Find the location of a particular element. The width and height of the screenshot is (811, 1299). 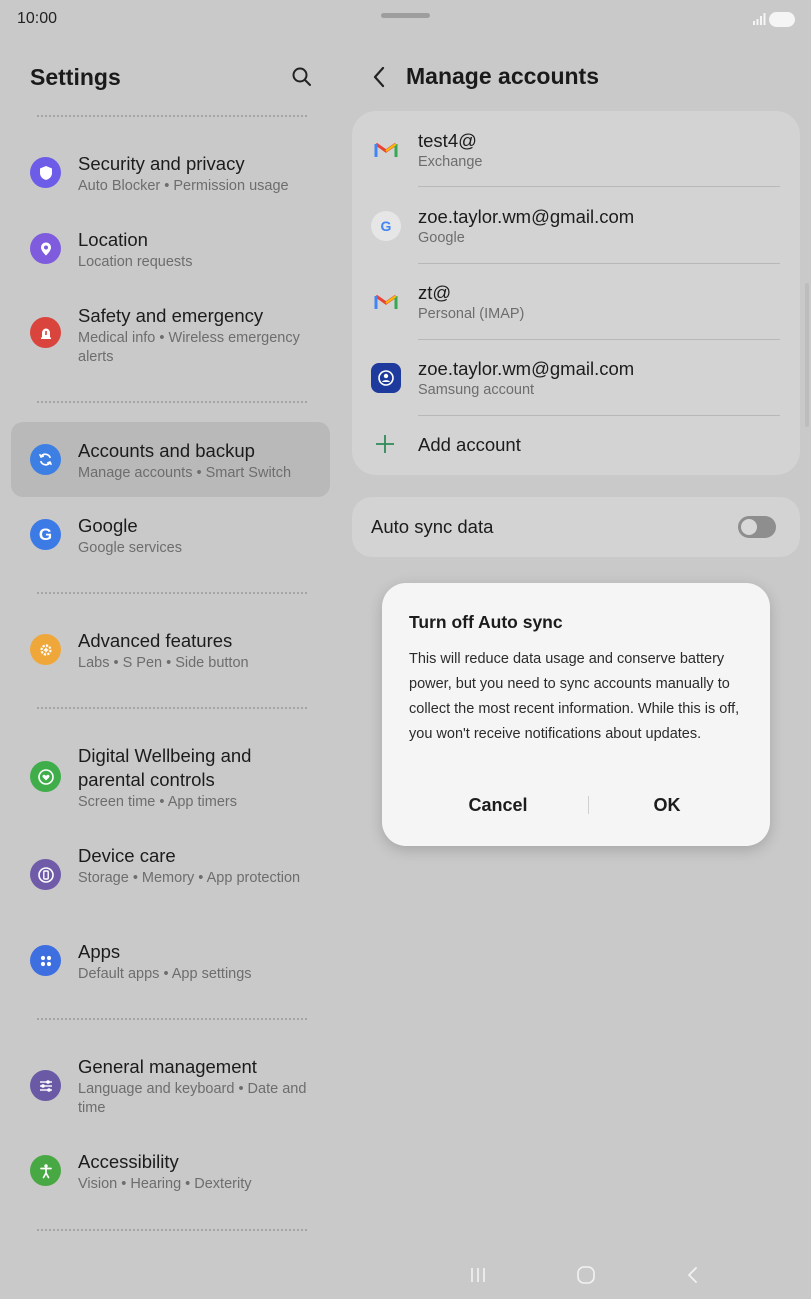

sidebar-item-subtitle: Screen time • App timers is located at coordinates (157, 802).